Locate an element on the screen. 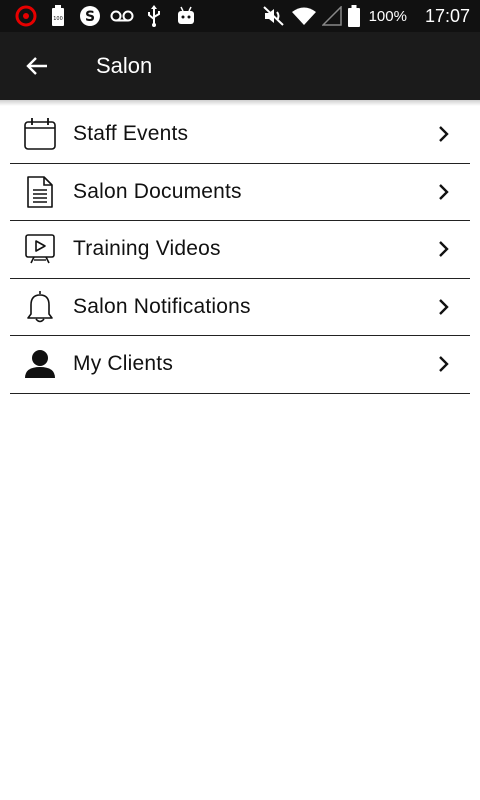  calendar-icon is located at coordinates (40, 134).